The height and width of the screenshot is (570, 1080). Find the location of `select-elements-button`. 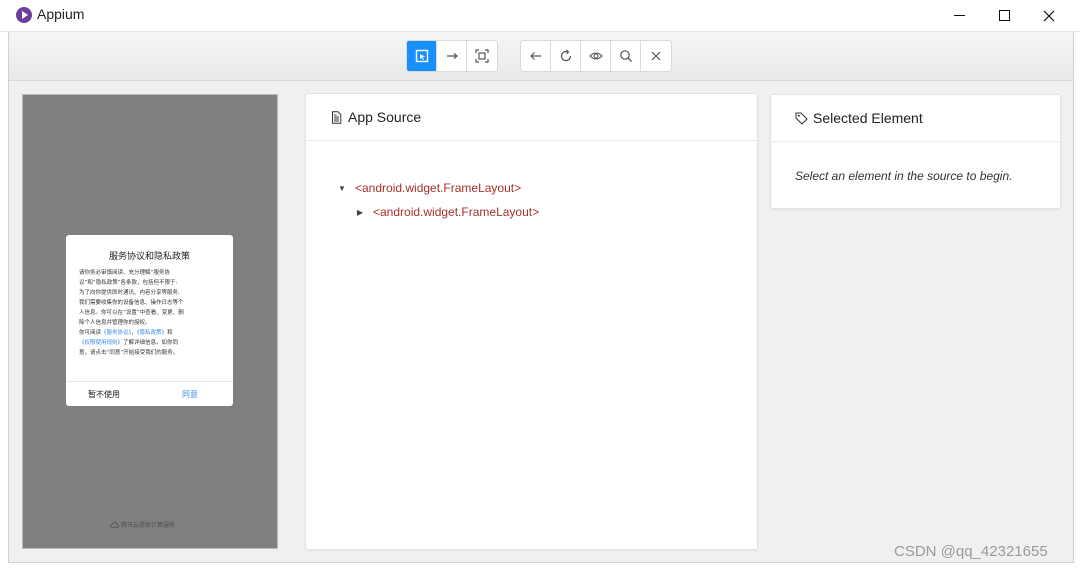

select-elements-button is located at coordinates (422, 56).